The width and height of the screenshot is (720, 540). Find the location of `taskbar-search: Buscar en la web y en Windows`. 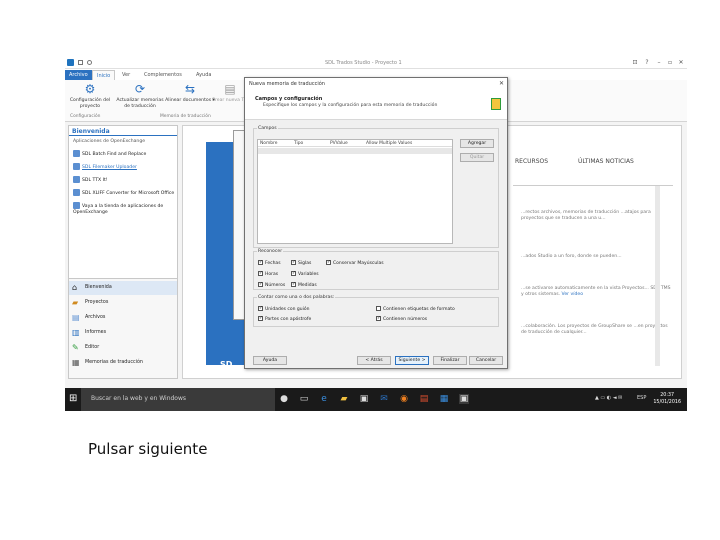

taskbar-search: Buscar en la web y en Windows is located at coordinates (178, 399).